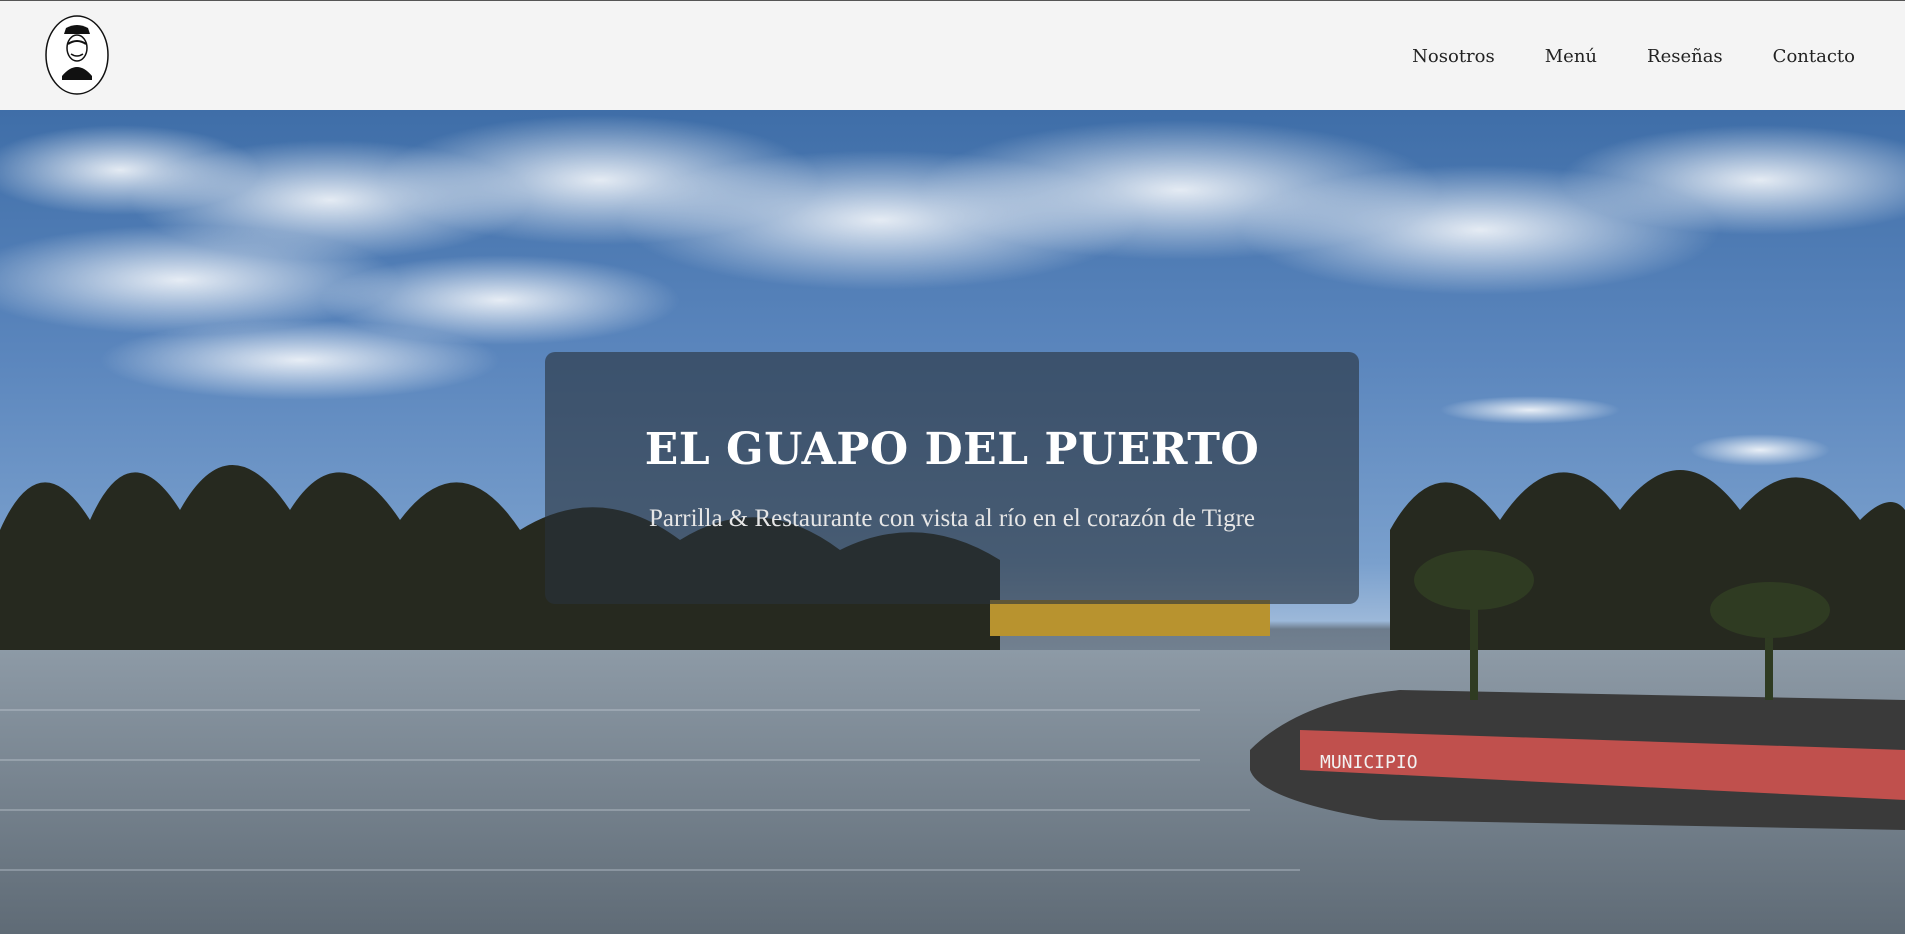 This screenshot has width=1905, height=934. I want to click on building, so click(1130, 618).